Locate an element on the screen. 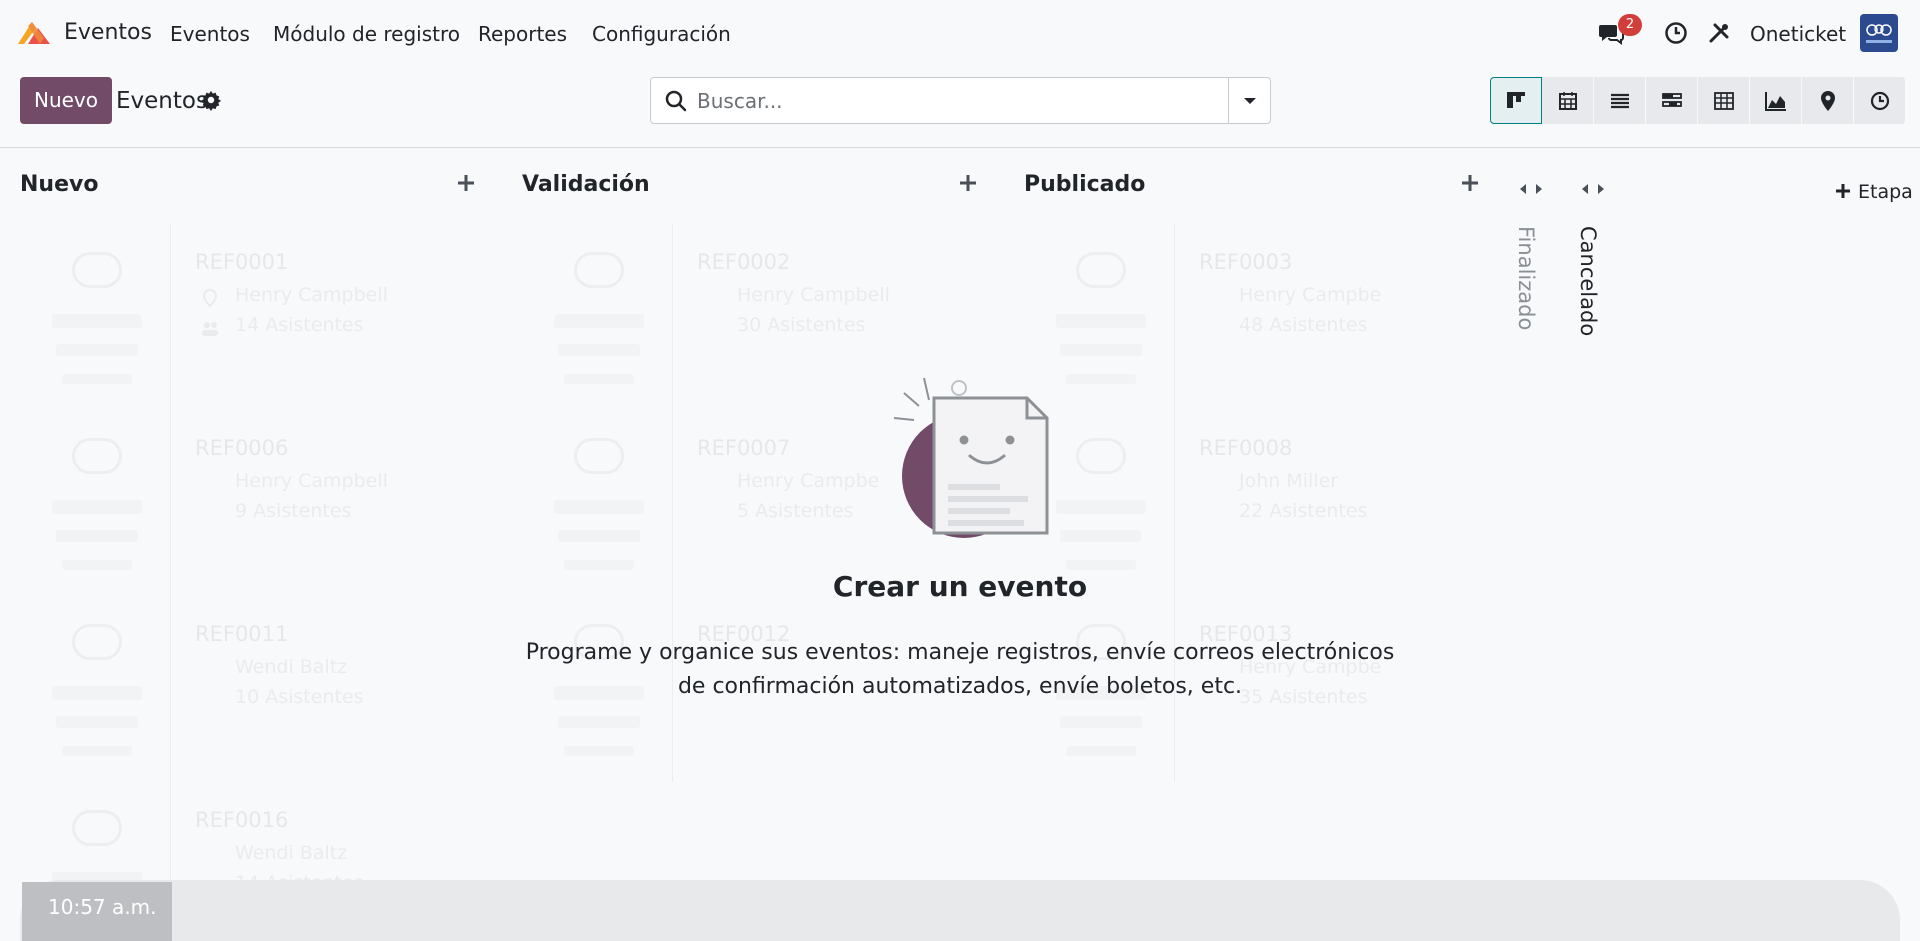  add-stage-button: Etapa is located at coordinates (1873, 192).